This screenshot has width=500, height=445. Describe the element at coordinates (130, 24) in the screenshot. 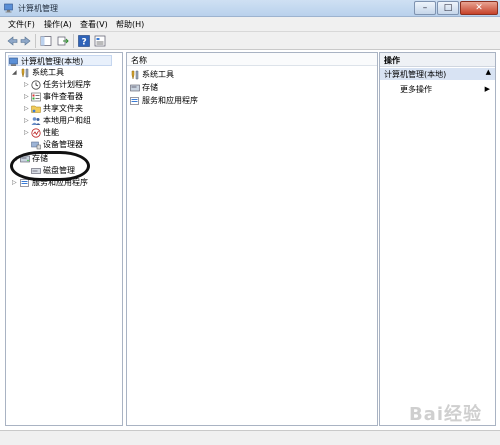

I see `menu-help: 帮助(H)` at that location.